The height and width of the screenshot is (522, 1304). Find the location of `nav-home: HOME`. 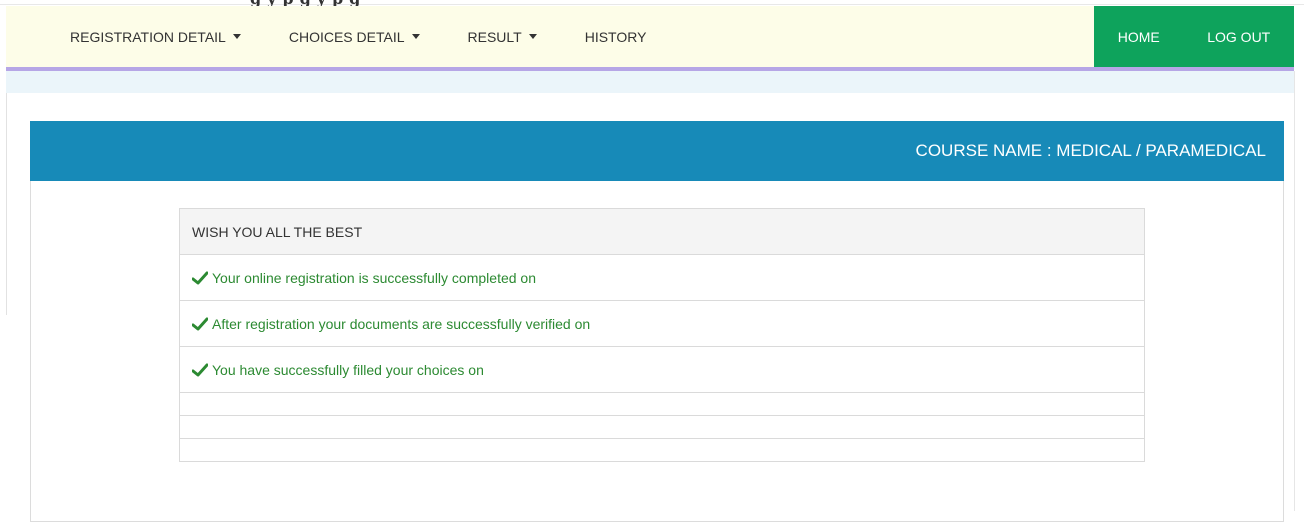

nav-home: HOME is located at coordinates (1139, 37).